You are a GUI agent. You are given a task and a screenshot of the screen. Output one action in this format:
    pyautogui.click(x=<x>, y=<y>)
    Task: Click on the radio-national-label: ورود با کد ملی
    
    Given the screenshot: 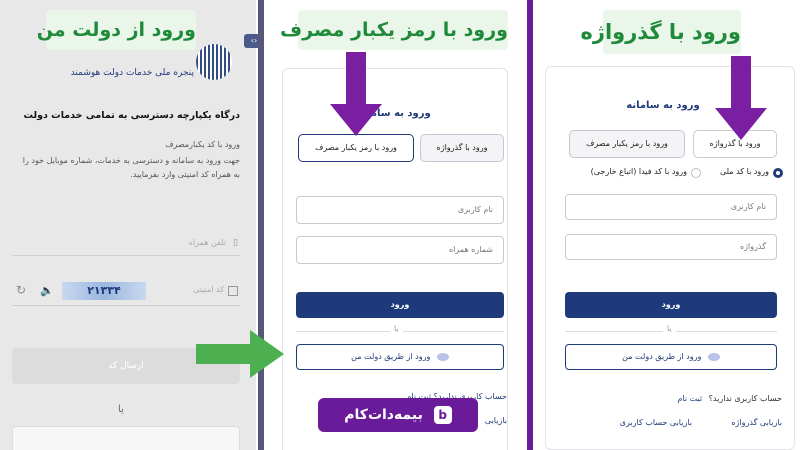 What is the action you would take?
    pyautogui.click(x=744, y=171)
    